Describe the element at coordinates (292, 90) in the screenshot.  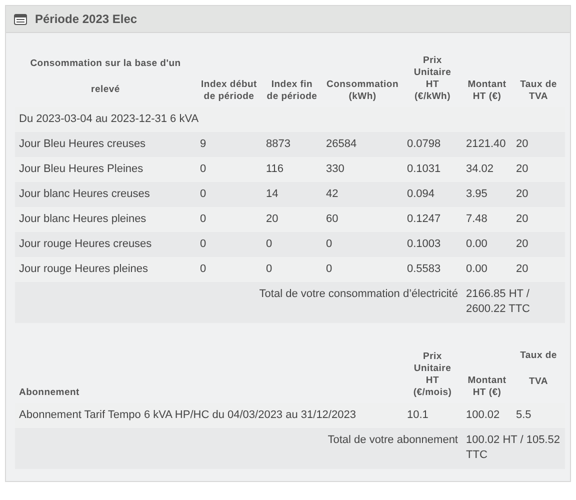
I see `column-header: Index fin de période` at that location.